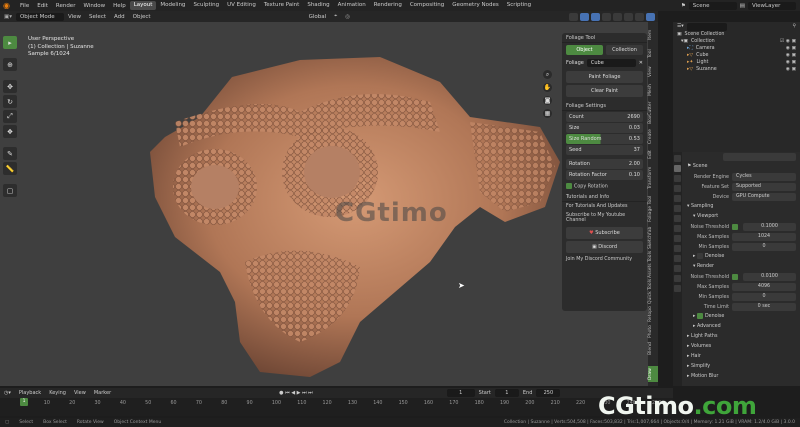 This screenshot has width=800, height=427. Describe the element at coordinates (735, 227) in the screenshot. I see `noise-threshold-checkbox` at that location.